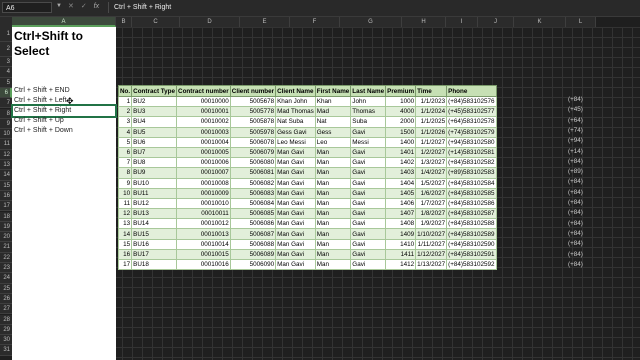 The width and height of the screenshot is (640, 360). What do you see at coordinates (84, 6) in the screenshot?
I see `enter-icon: ✓` at bounding box center [84, 6].